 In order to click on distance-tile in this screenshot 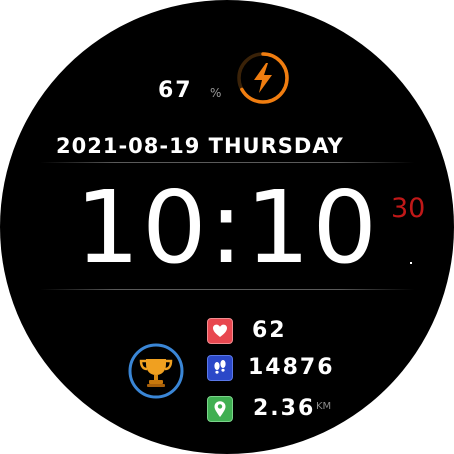, I will do `click(220, 409)`.